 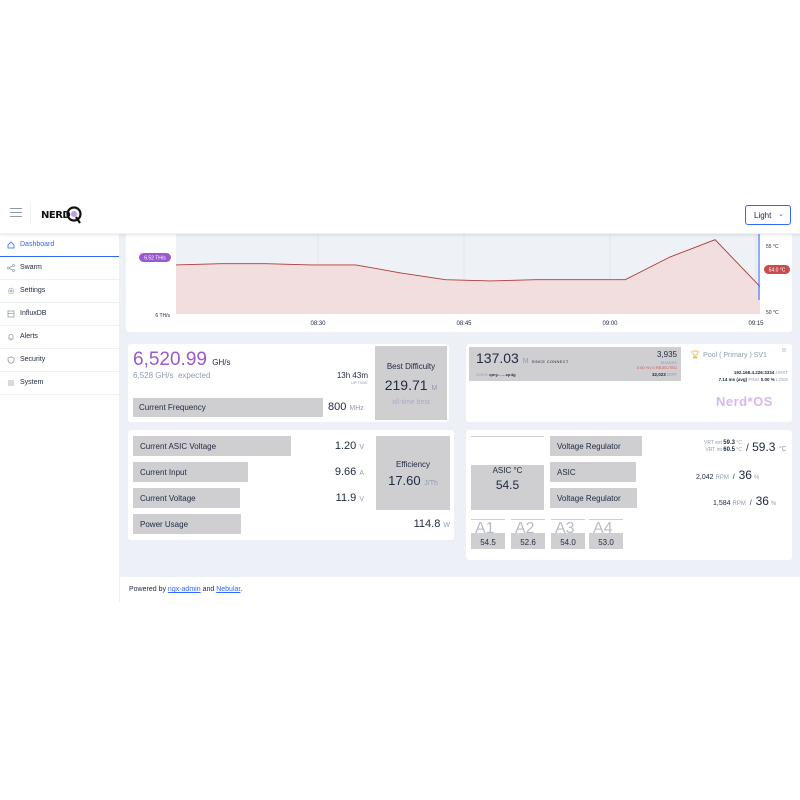 What do you see at coordinates (713, 443) in the screenshot?
I see `vrt-ext-label: VRT ext` at bounding box center [713, 443].